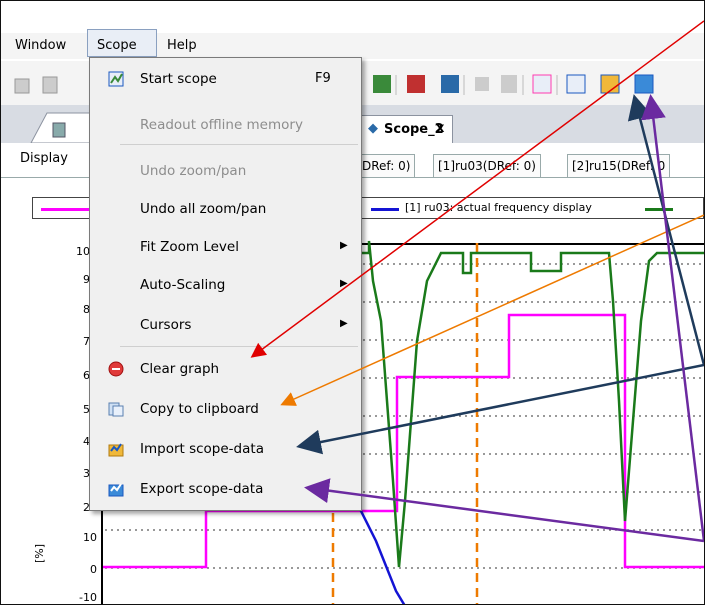 The image size is (705, 605). Describe the element at coordinates (90, 537) in the screenshot. I see `y-tick-10: 10` at that location.